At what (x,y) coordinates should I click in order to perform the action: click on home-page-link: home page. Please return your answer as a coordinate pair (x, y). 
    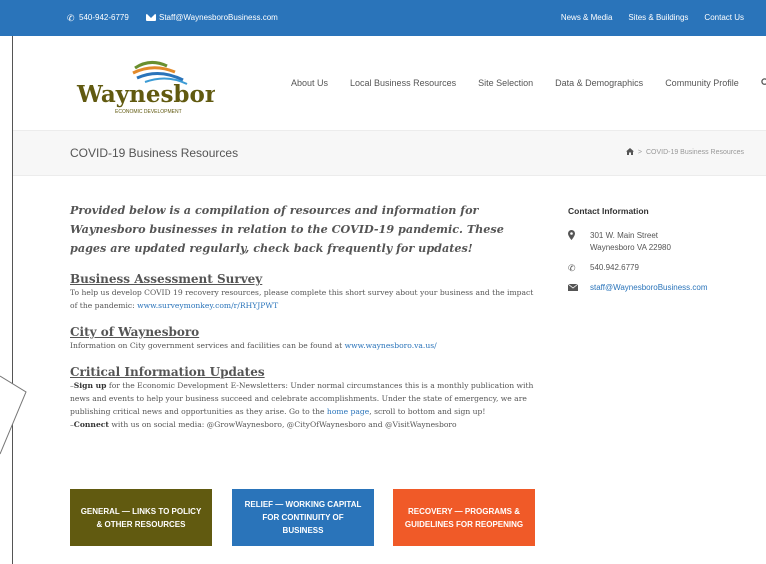
    Looking at the image, I should click on (348, 411).